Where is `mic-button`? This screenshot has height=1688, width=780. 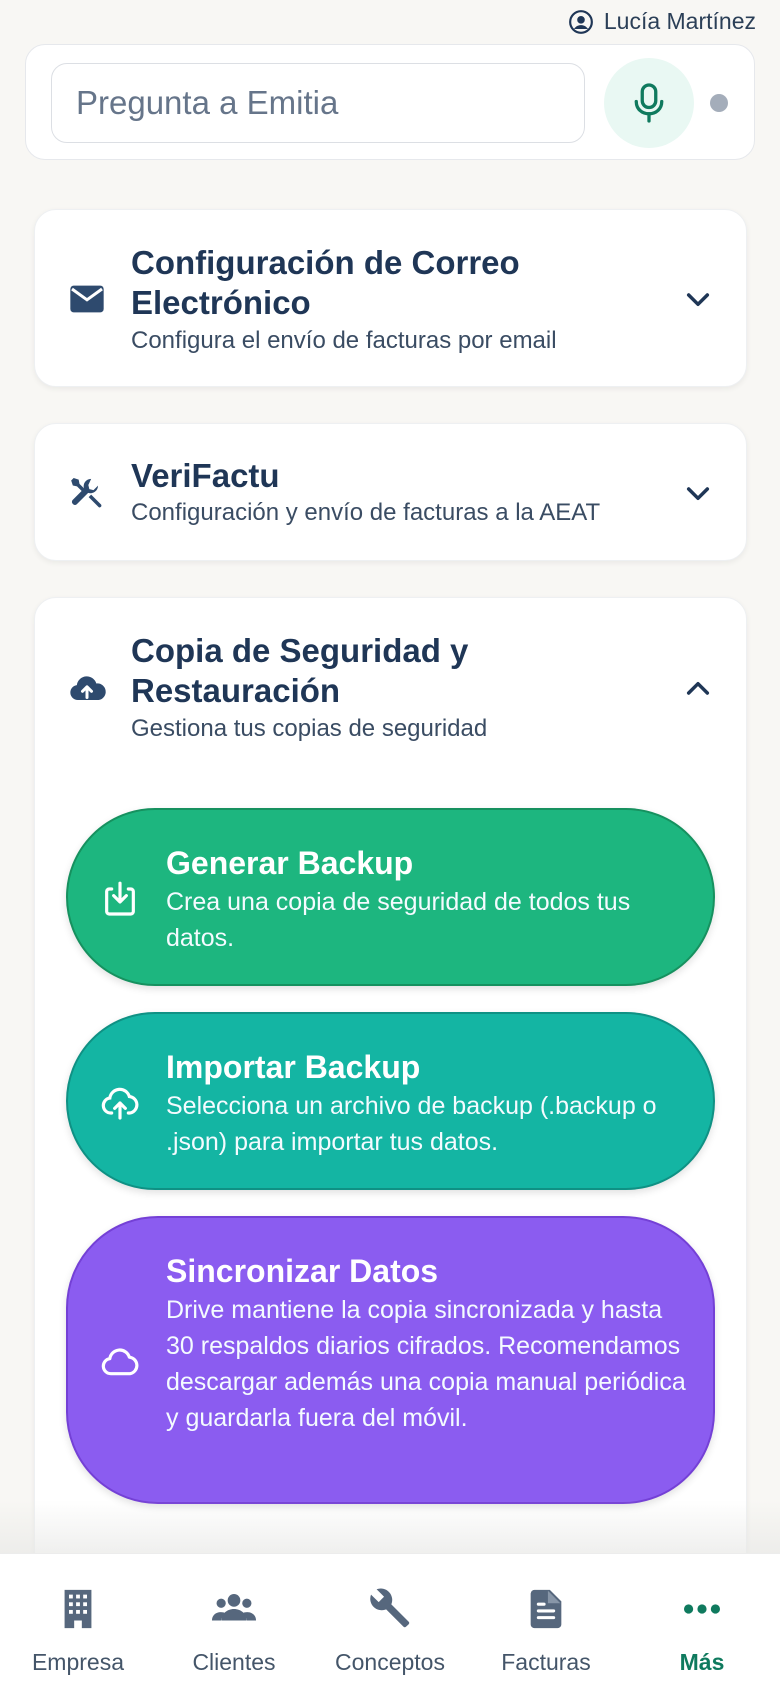 mic-button is located at coordinates (649, 103).